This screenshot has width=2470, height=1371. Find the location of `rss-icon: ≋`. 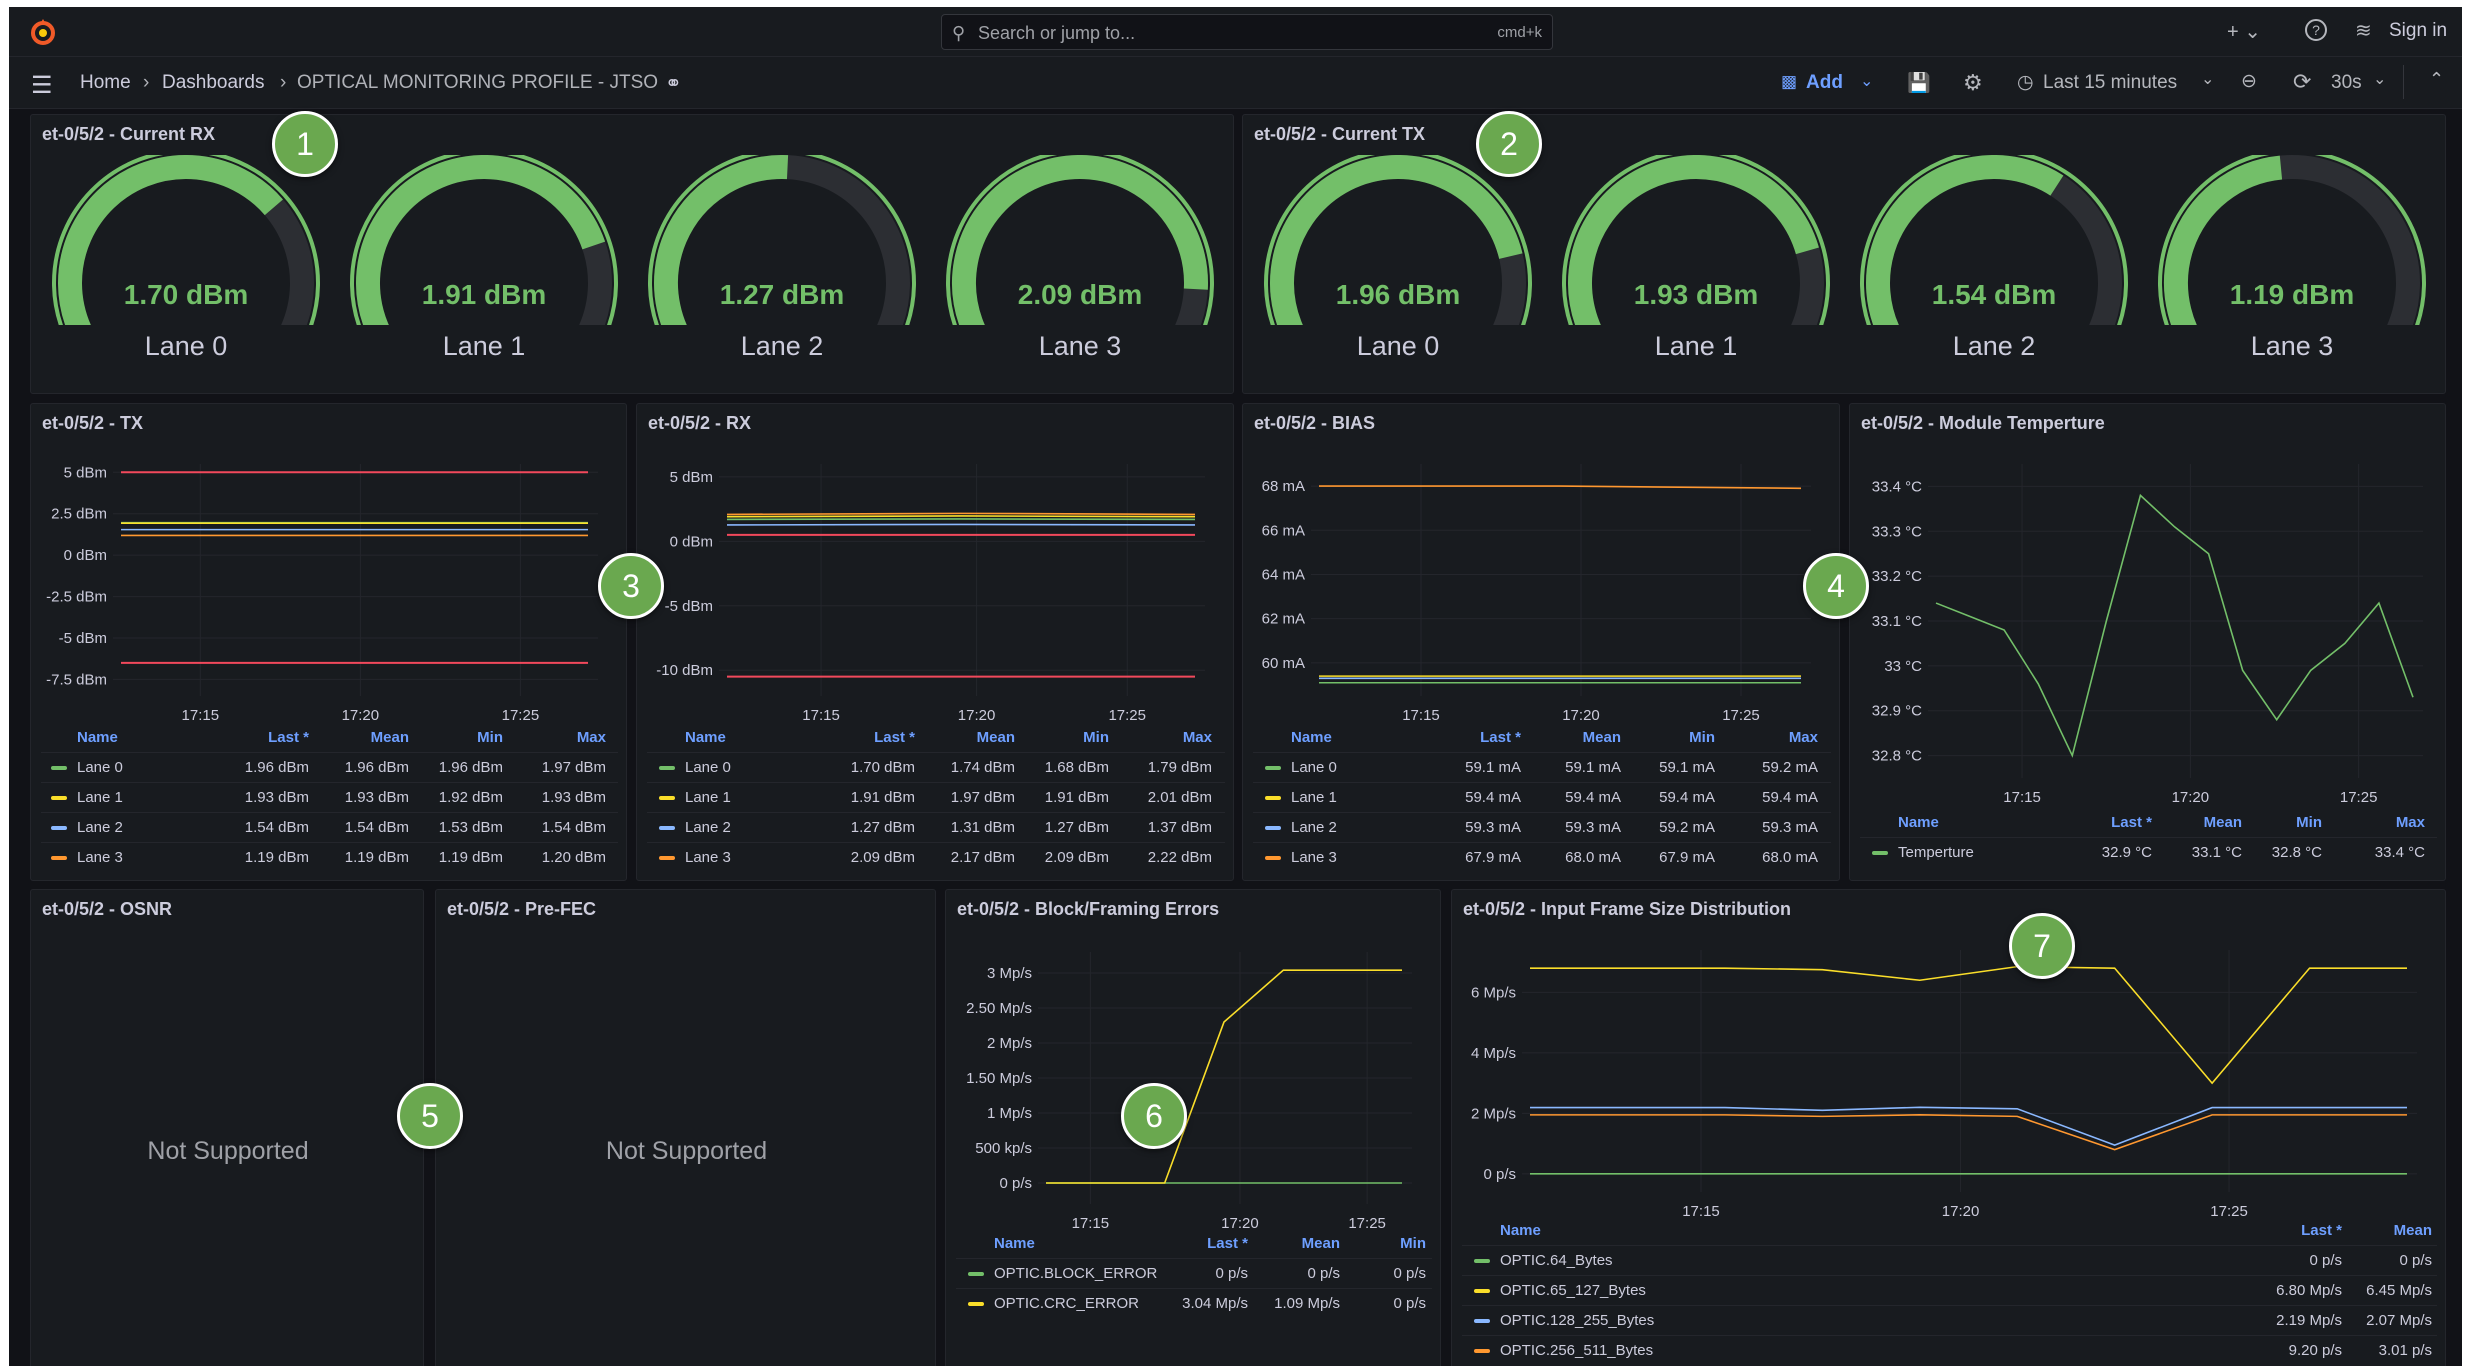

rss-icon: ≋ is located at coordinates (2363, 30).